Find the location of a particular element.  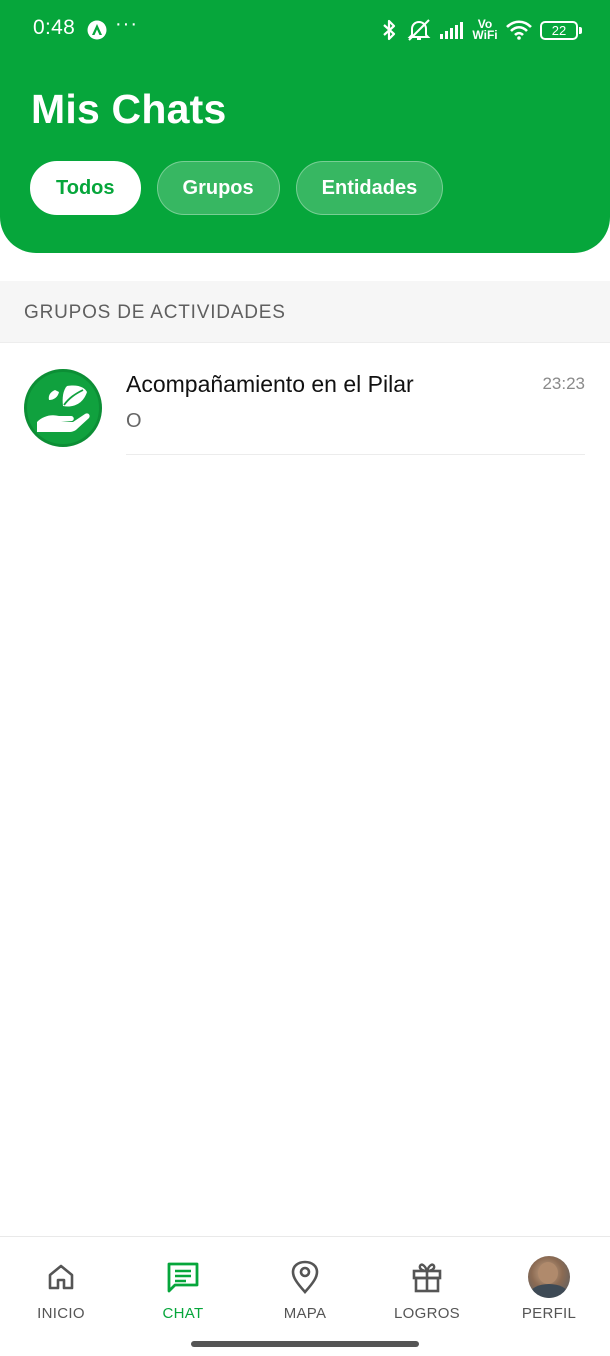

nav-chat: CHAT is located at coordinates (183, 1289).